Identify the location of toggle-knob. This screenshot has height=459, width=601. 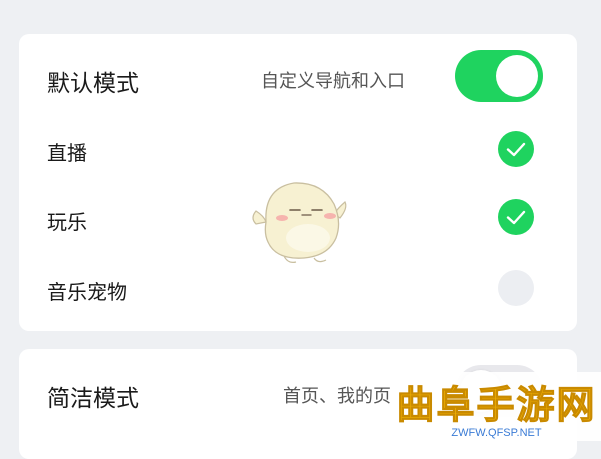
(517, 76).